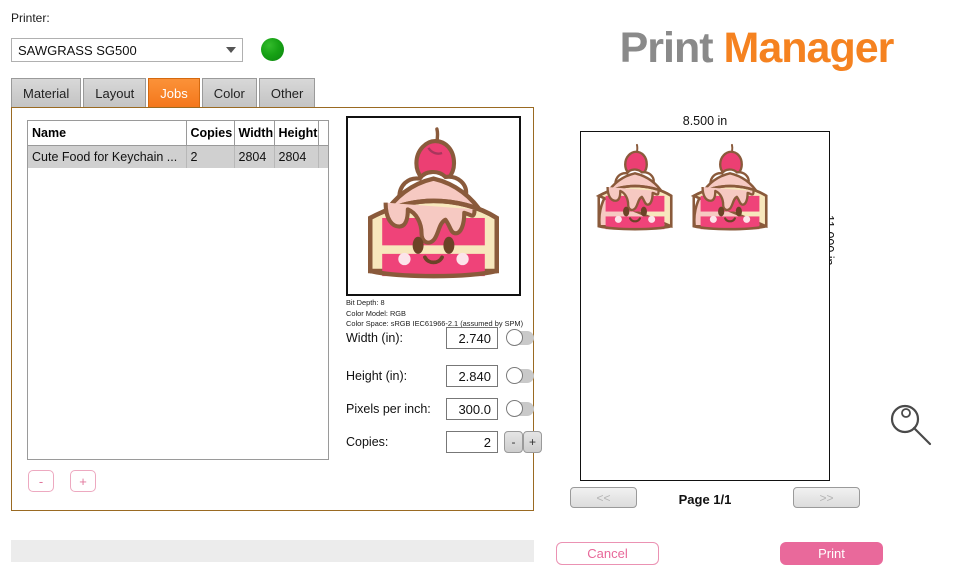 This screenshot has height=585, width=973. I want to click on chevron-down-icon, so click(231, 50).